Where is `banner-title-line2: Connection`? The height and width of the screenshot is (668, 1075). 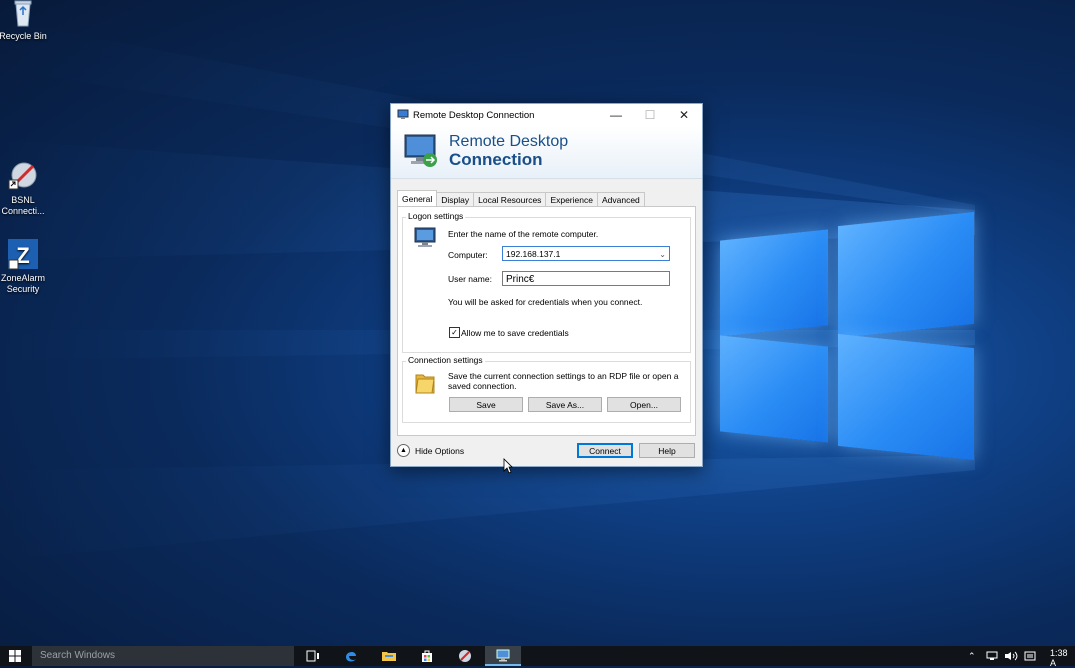 banner-title-line2: Connection is located at coordinates (496, 159).